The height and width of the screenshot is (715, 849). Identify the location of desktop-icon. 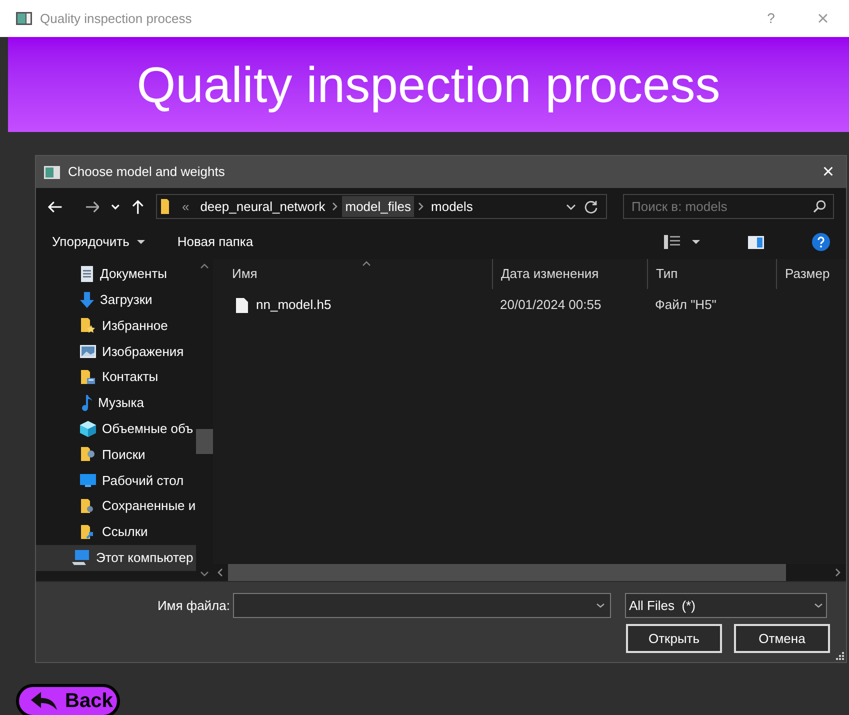
(88, 480).